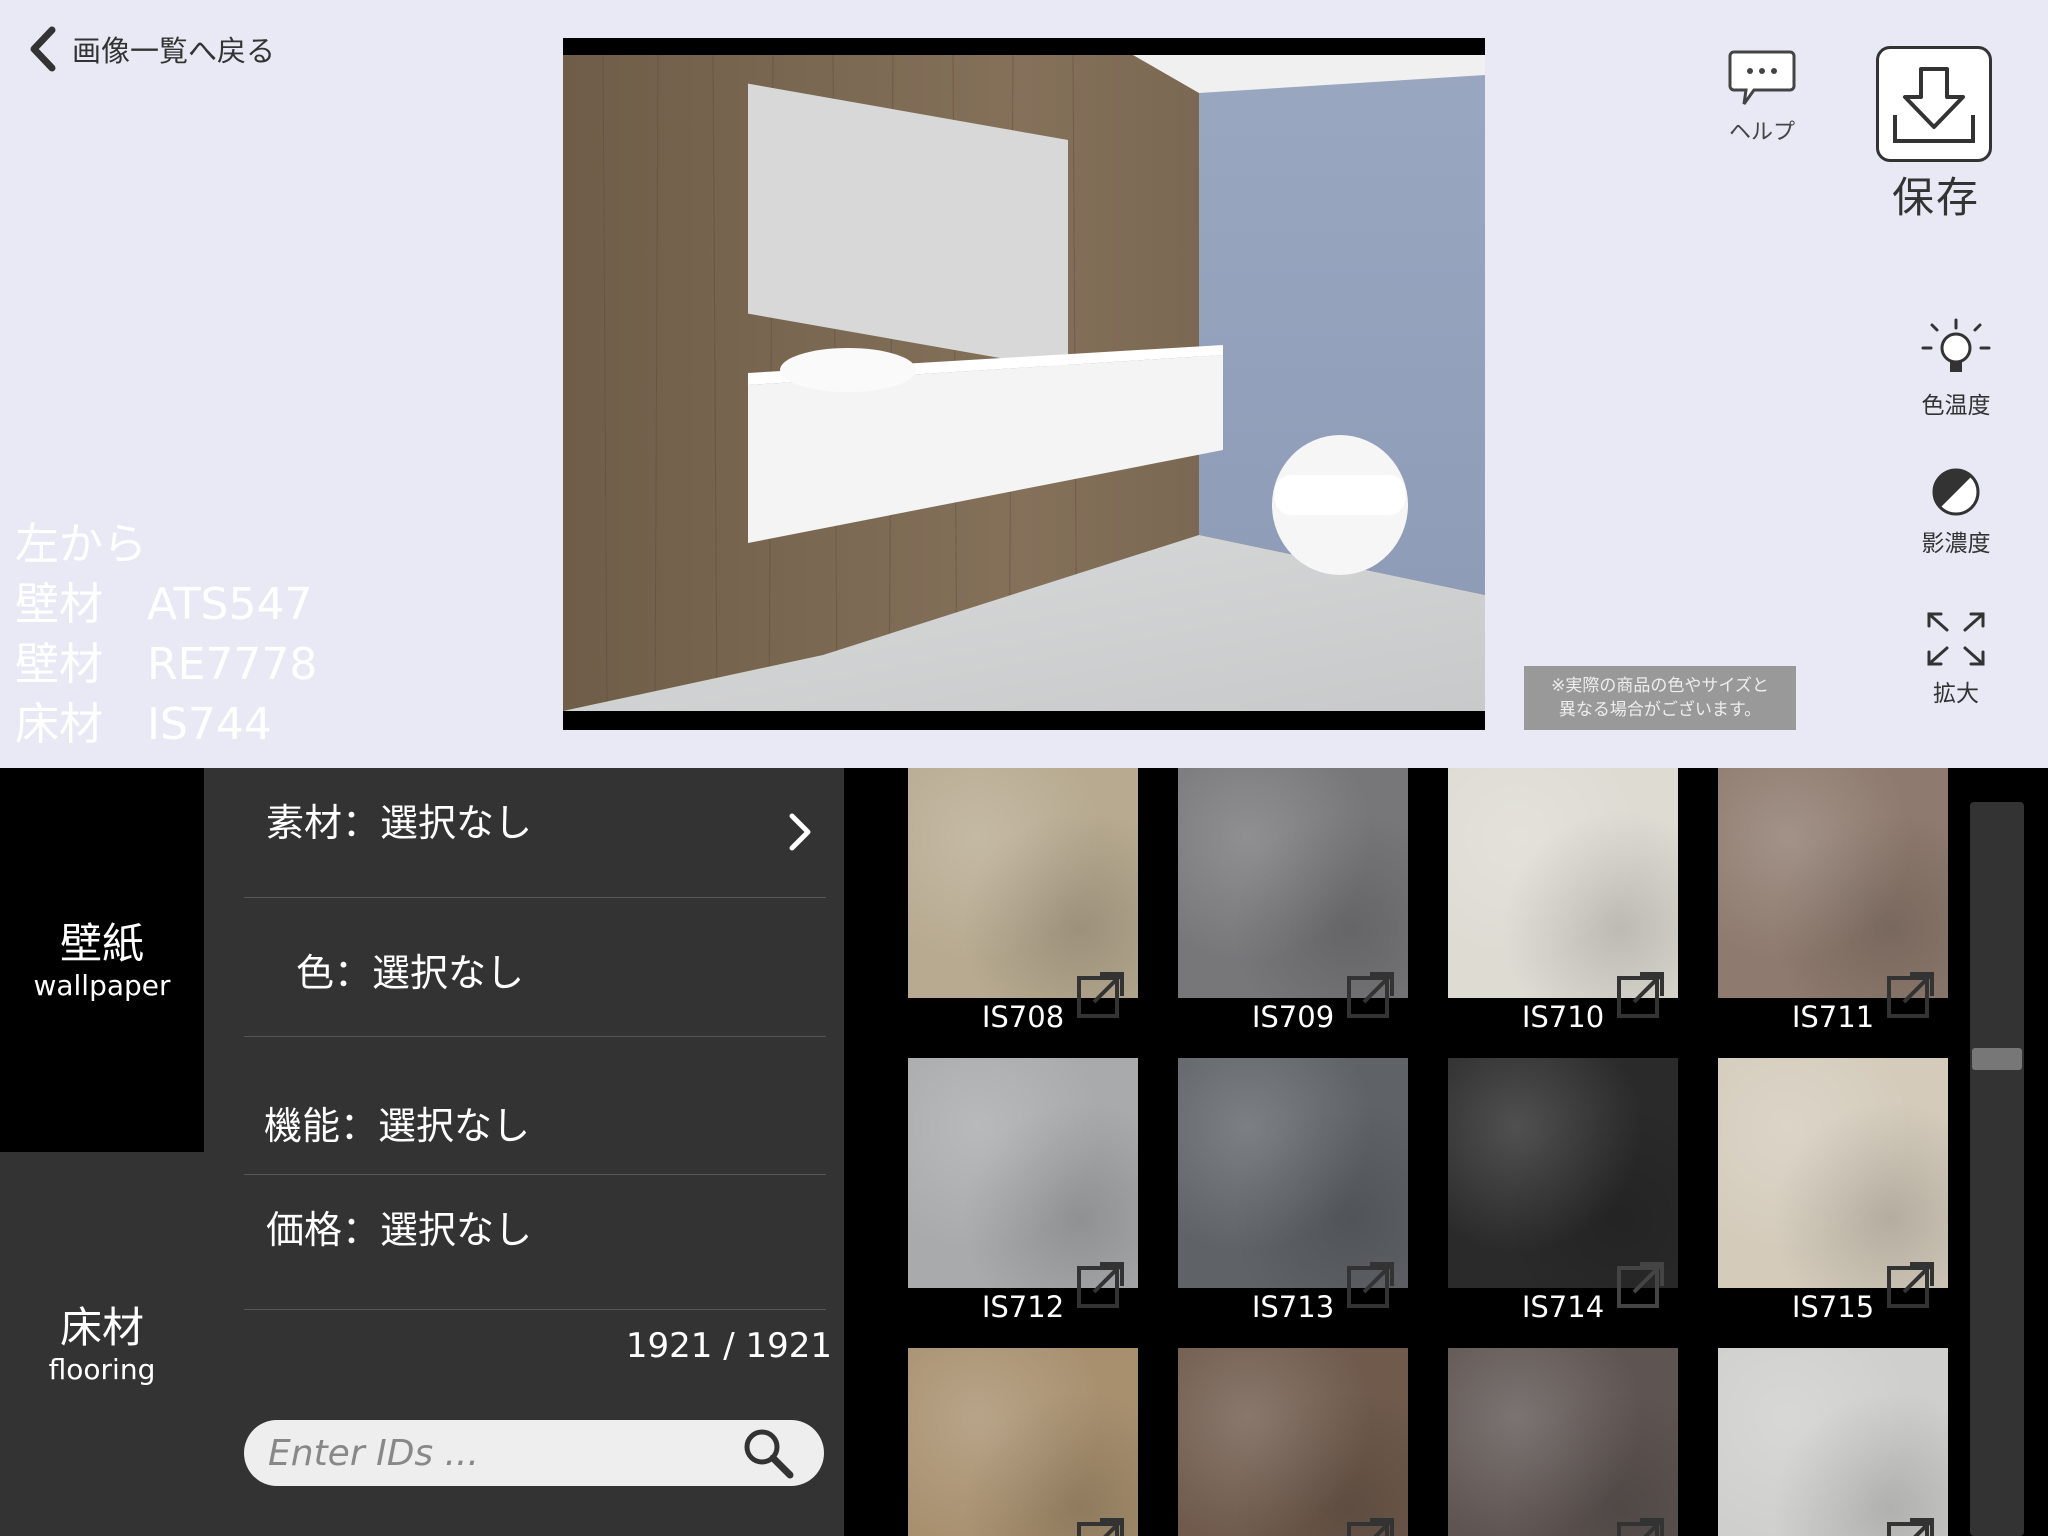 This screenshot has height=1536, width=2048. Describe the element at coordinates (1762, 77) in the screenshot. I see `speech-bubble-icon` at that location.